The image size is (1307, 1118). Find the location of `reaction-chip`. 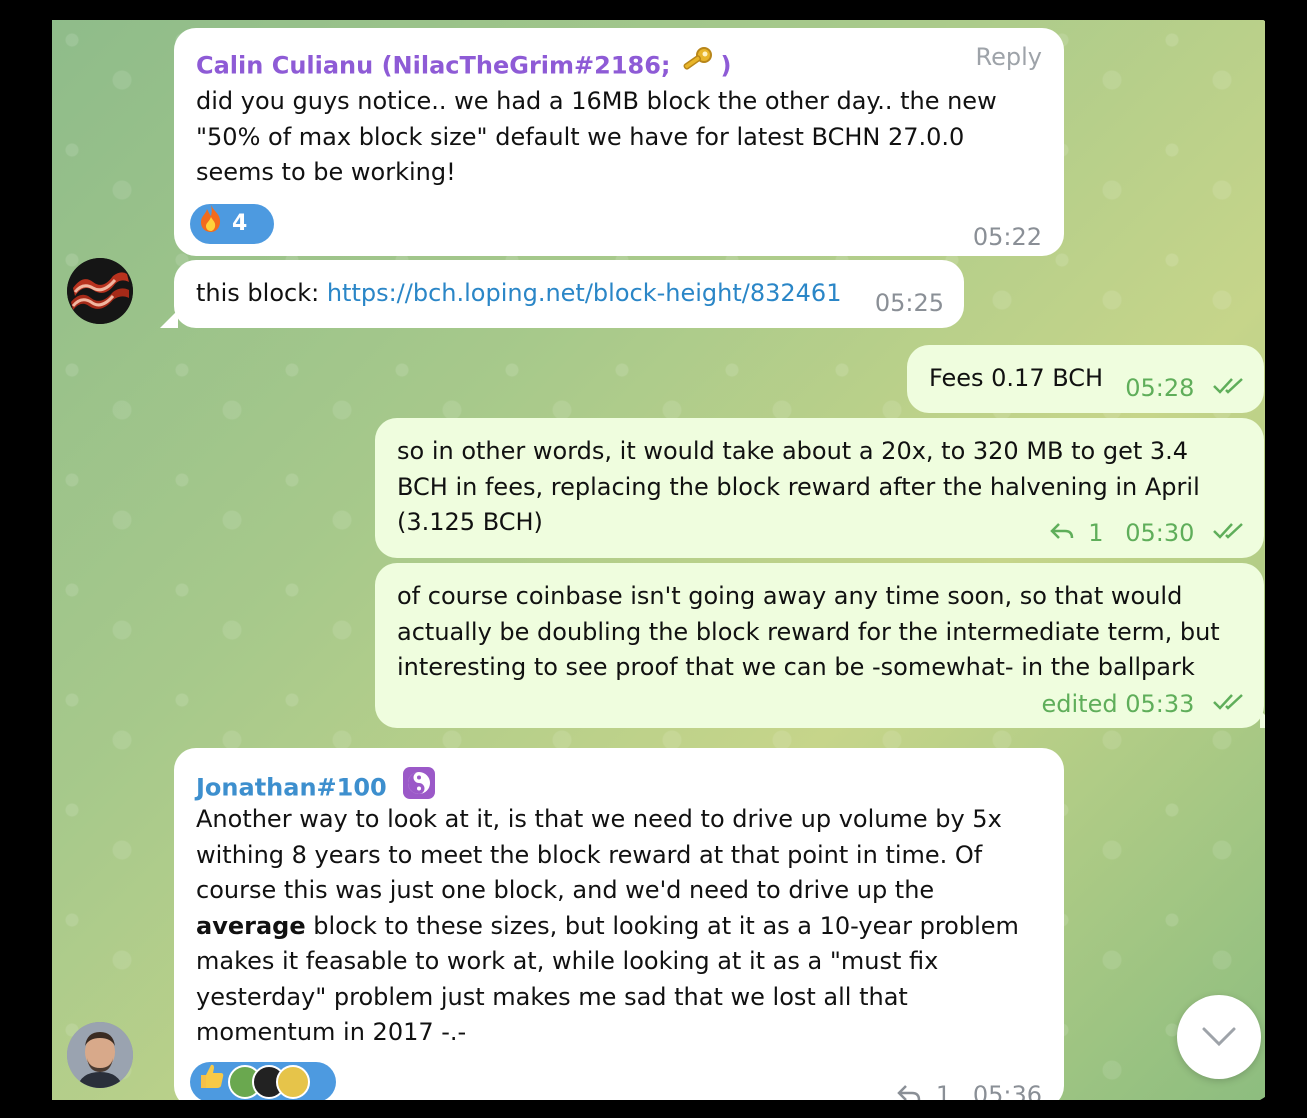

reaction-chip is located at coordinates (263, 1081).